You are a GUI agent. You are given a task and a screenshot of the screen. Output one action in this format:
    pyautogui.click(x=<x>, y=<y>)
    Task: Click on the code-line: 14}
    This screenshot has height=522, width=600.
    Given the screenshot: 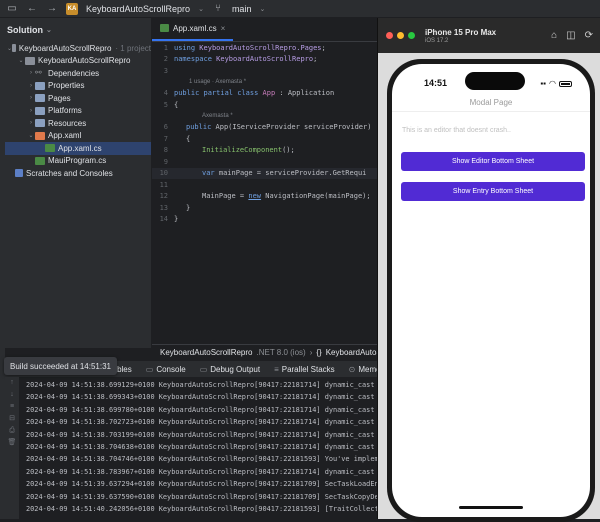 What is the action you would take?
    pyautogui.click(x=268, y=220)
    